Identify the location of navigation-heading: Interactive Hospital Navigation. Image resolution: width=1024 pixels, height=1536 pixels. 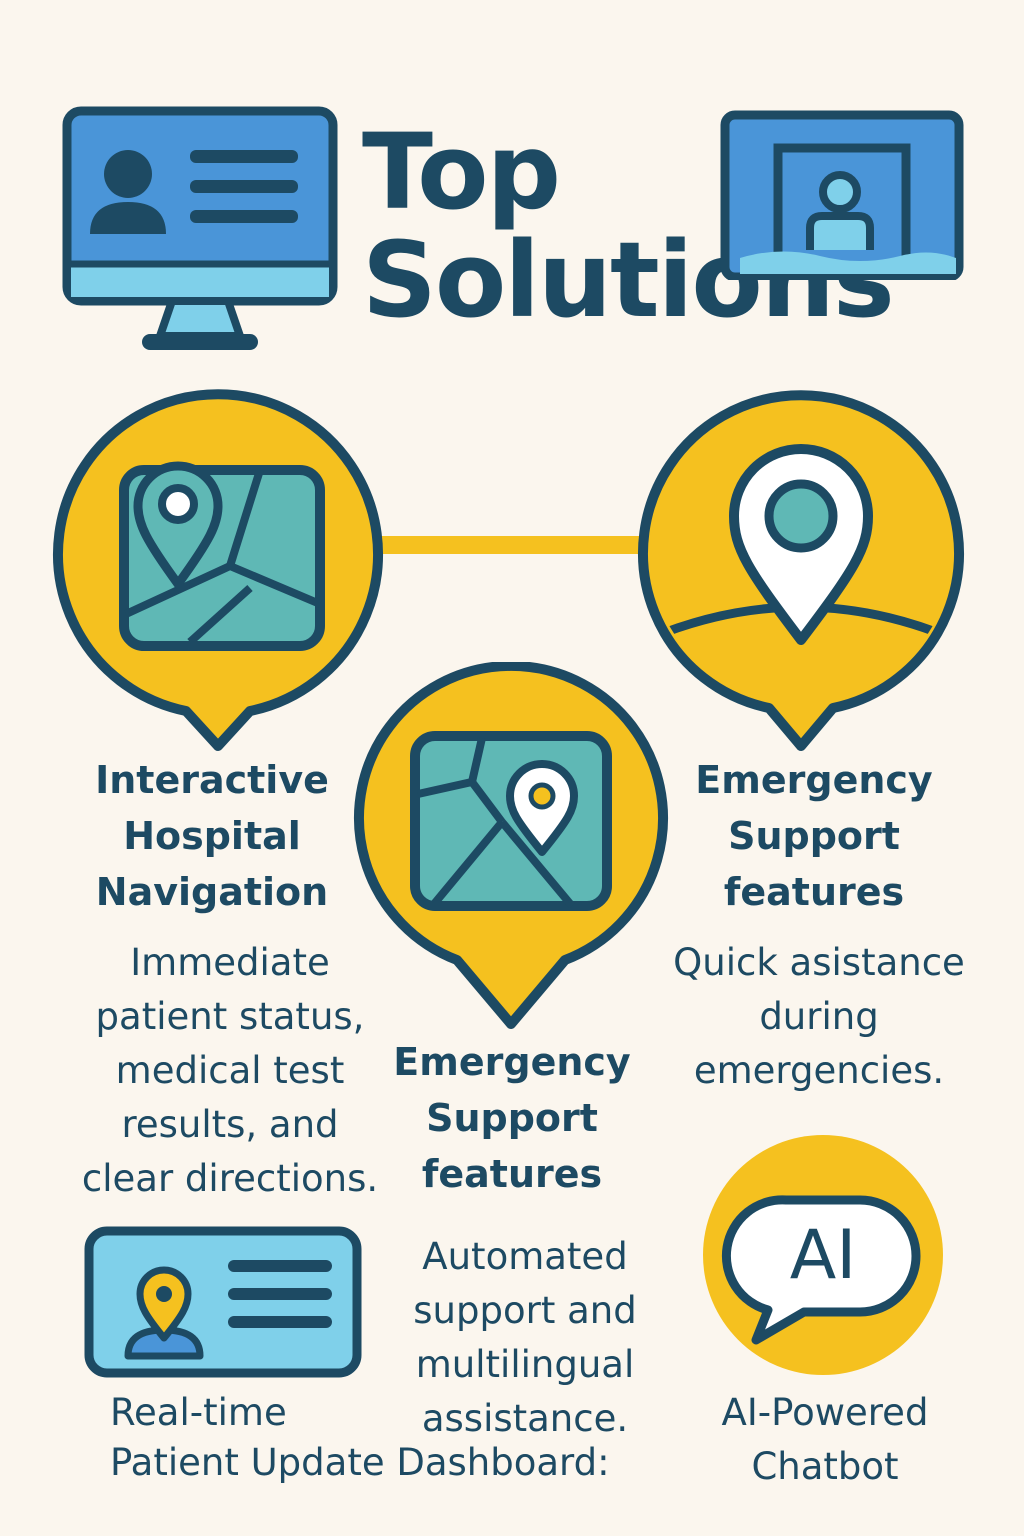
(212, 836).